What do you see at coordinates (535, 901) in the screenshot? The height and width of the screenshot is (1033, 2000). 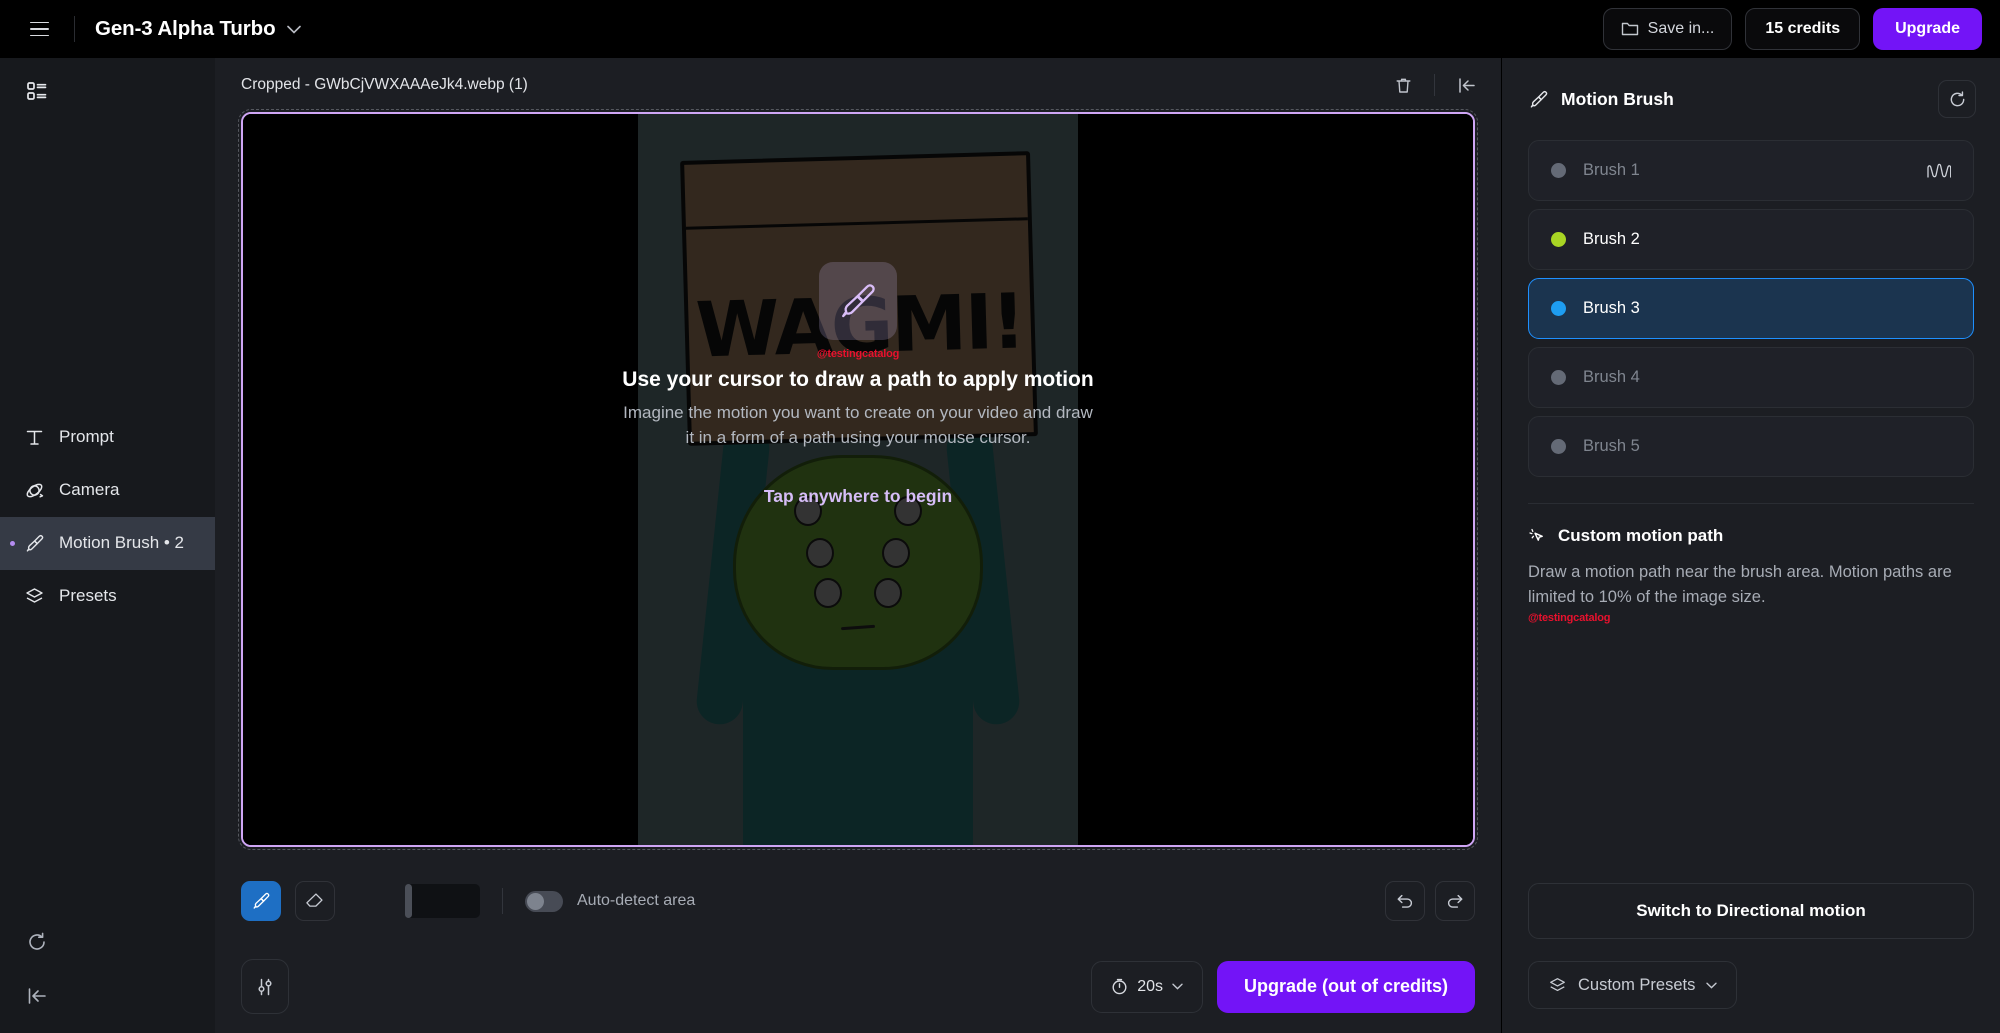 I see `toggle-knob` at bounding box center [535, 901].